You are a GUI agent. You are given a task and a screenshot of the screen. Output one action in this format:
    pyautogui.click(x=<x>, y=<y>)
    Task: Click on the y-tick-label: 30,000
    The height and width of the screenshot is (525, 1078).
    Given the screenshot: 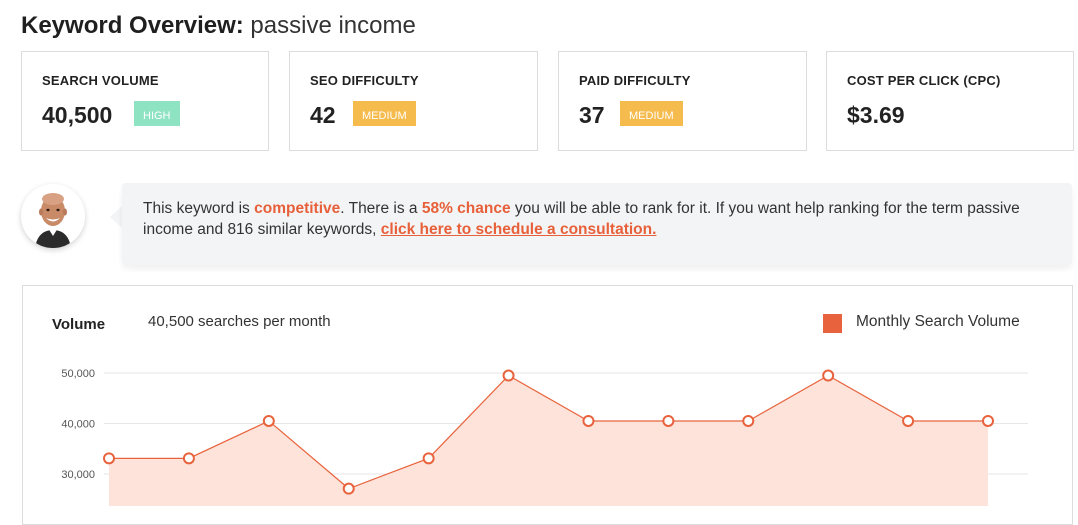 What is the action you would take?
    pyautogui.click(x=78, y=475)
    